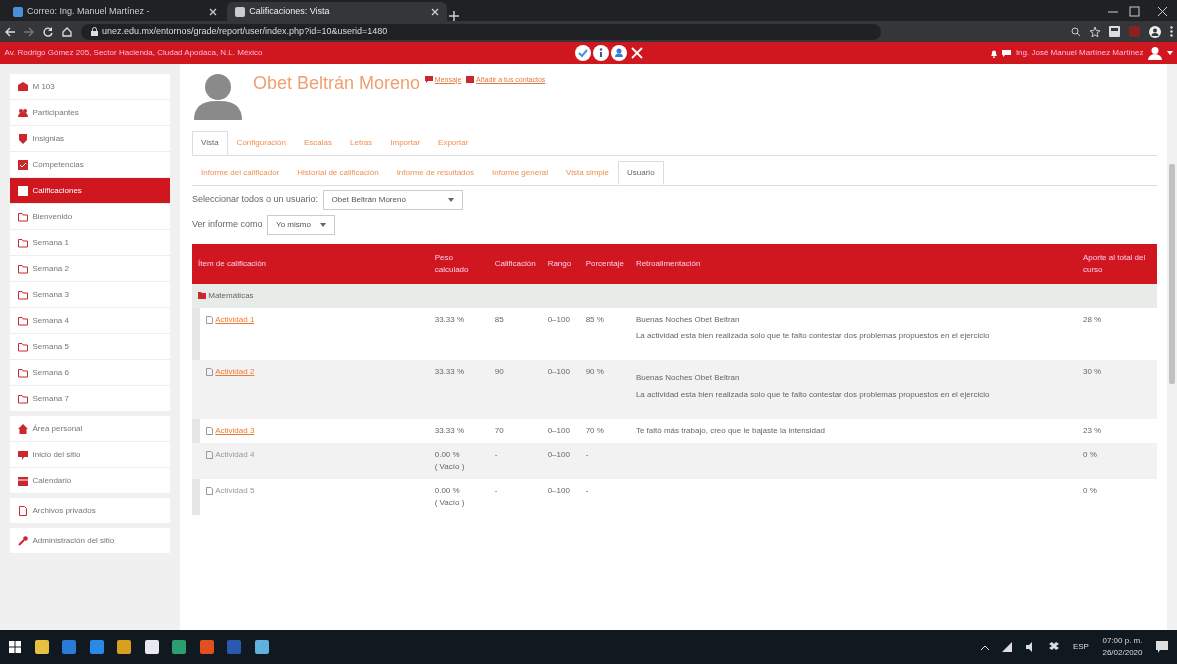  I want to click on star-icon, so click(1094, 31).